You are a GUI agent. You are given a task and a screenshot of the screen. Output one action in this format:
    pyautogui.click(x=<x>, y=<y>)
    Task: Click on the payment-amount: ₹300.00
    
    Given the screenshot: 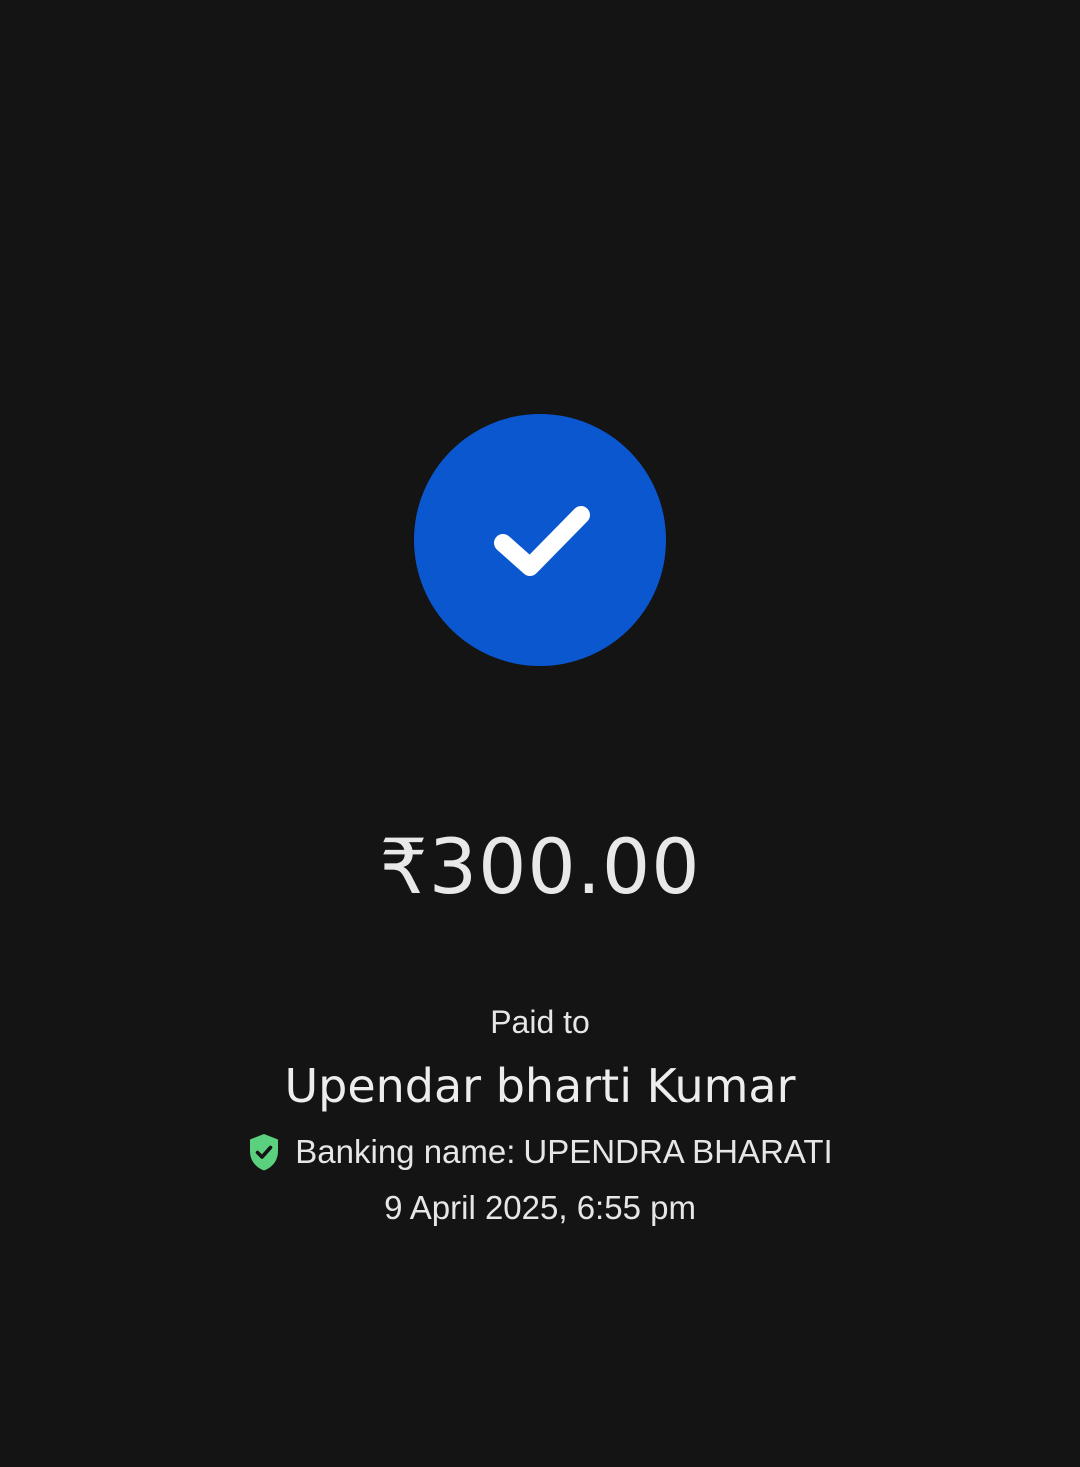 What is the action you would take?
    pyautogui.click(x=540, y=866)
    